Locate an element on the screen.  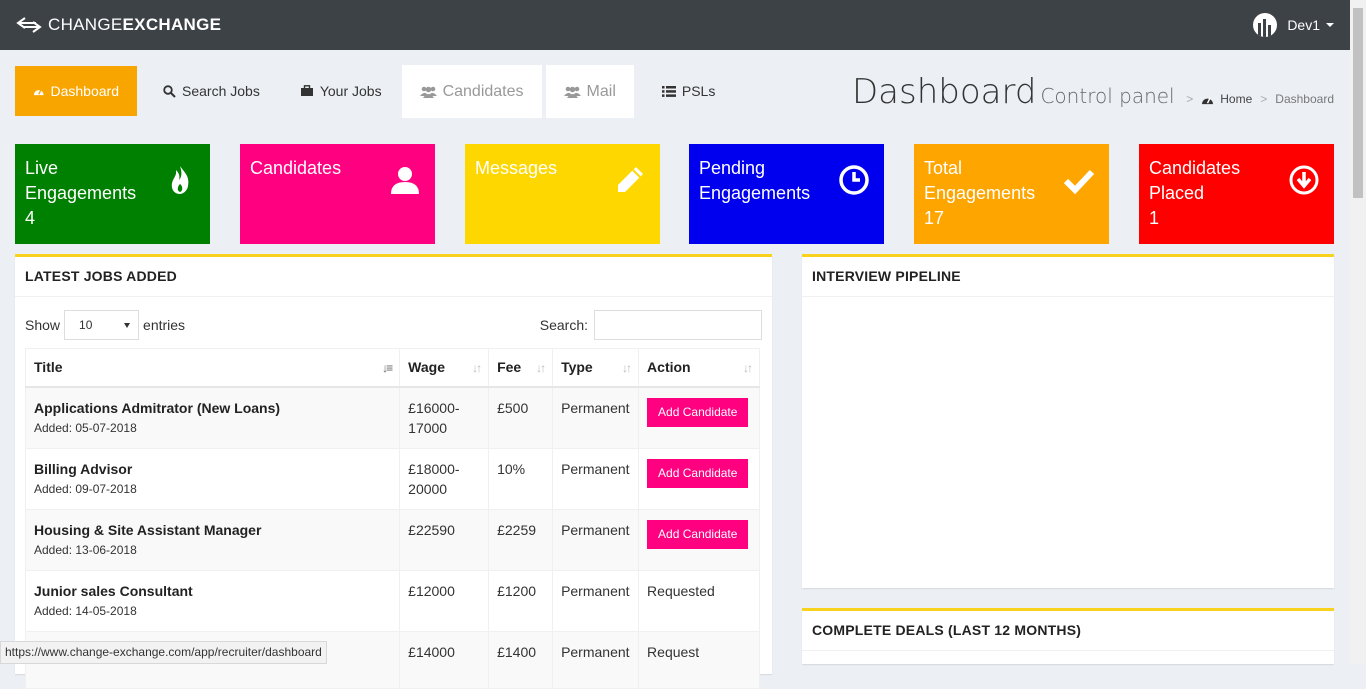
nav-search-jobs: Search Jobs is located at coordinates (207, 91).